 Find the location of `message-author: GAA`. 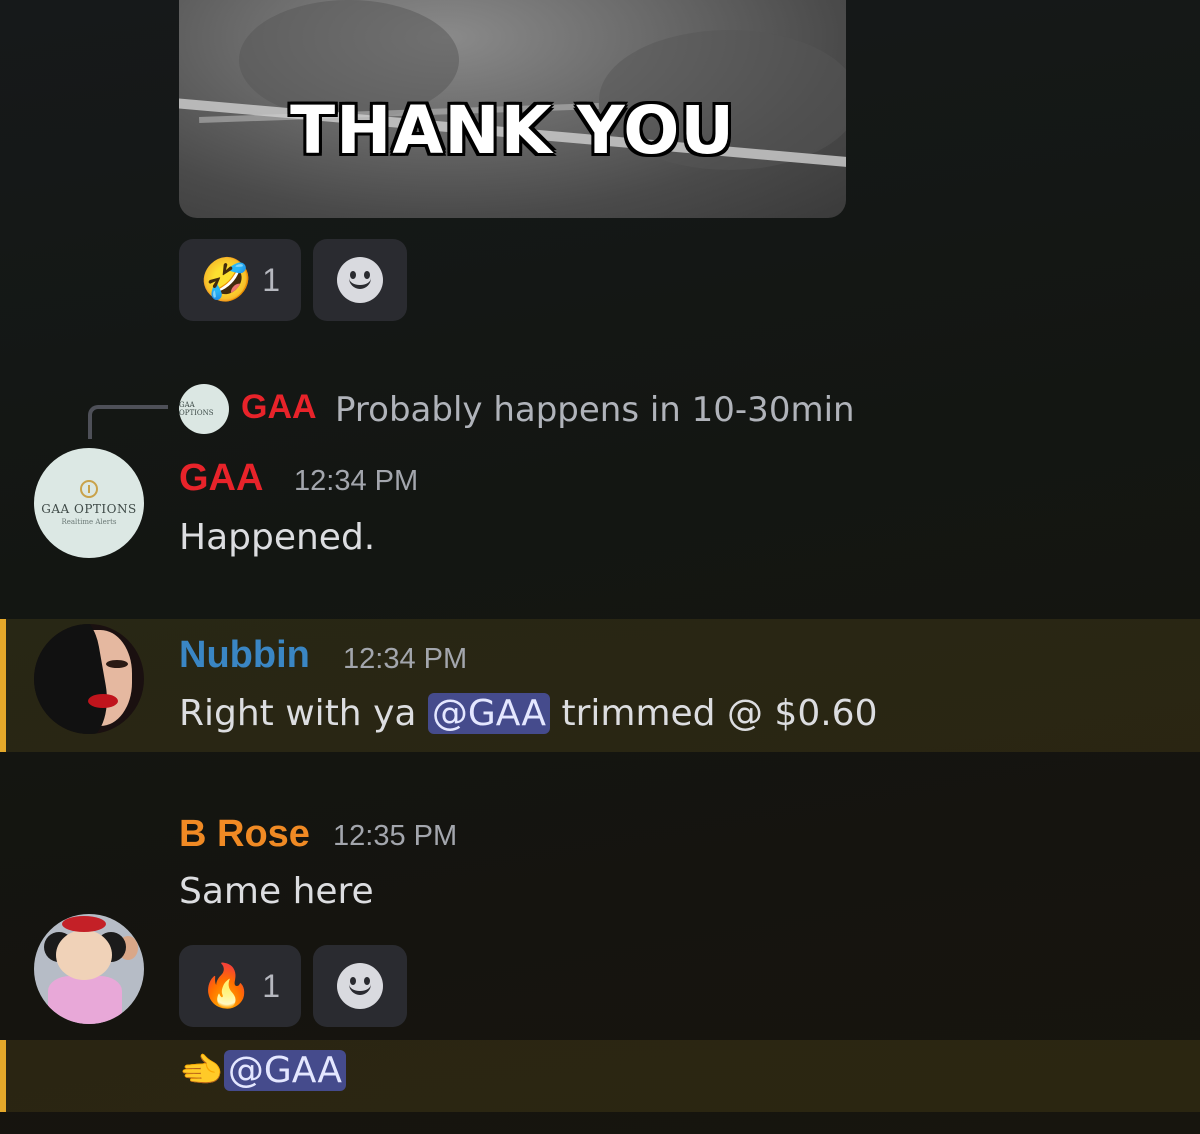

message-author: GAA is located at coordinates (221, 478).